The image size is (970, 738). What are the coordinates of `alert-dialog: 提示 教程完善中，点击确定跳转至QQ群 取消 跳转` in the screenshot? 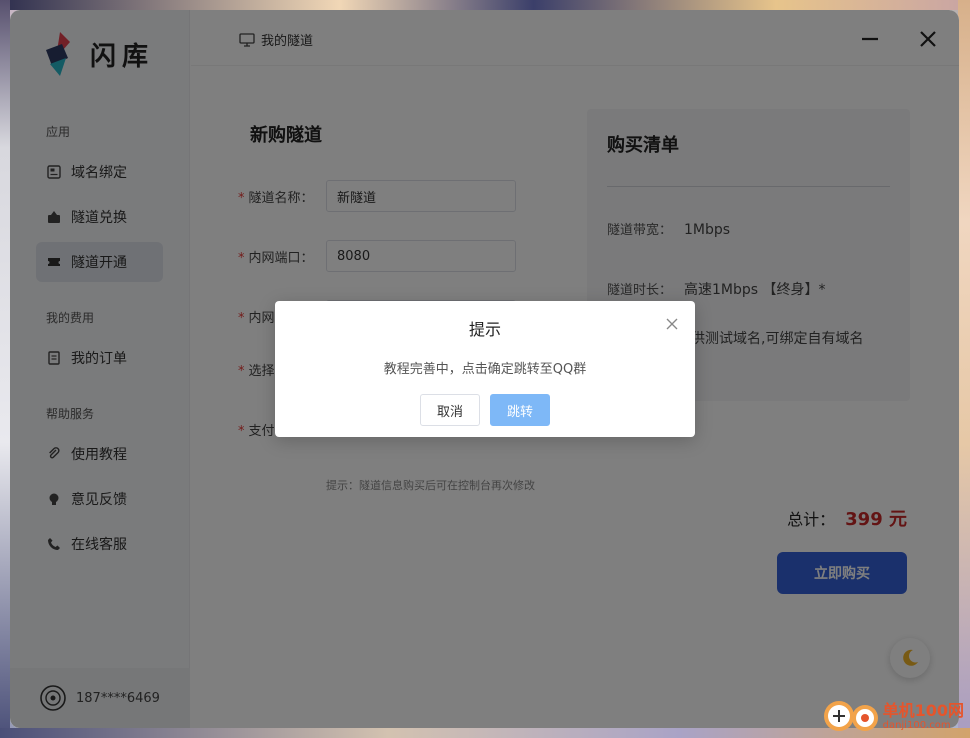 It's located at (485, 369).